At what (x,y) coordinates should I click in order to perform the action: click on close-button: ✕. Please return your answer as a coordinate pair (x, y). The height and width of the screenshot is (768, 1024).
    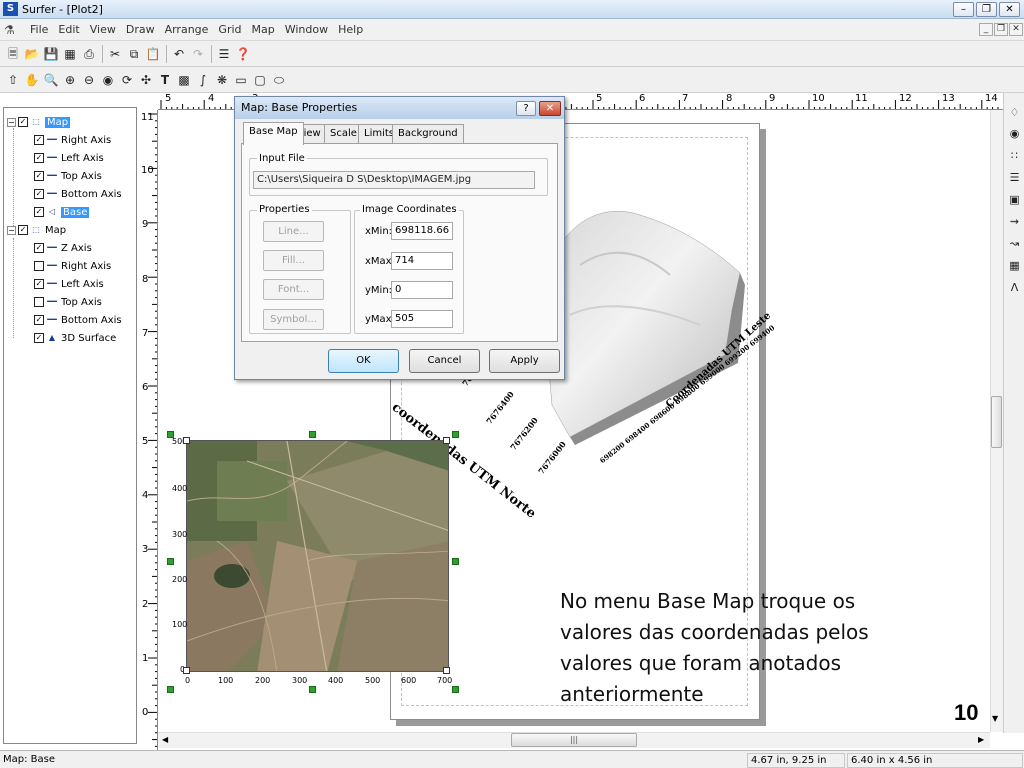
    Looking at the image, I should click on (1009, 9).